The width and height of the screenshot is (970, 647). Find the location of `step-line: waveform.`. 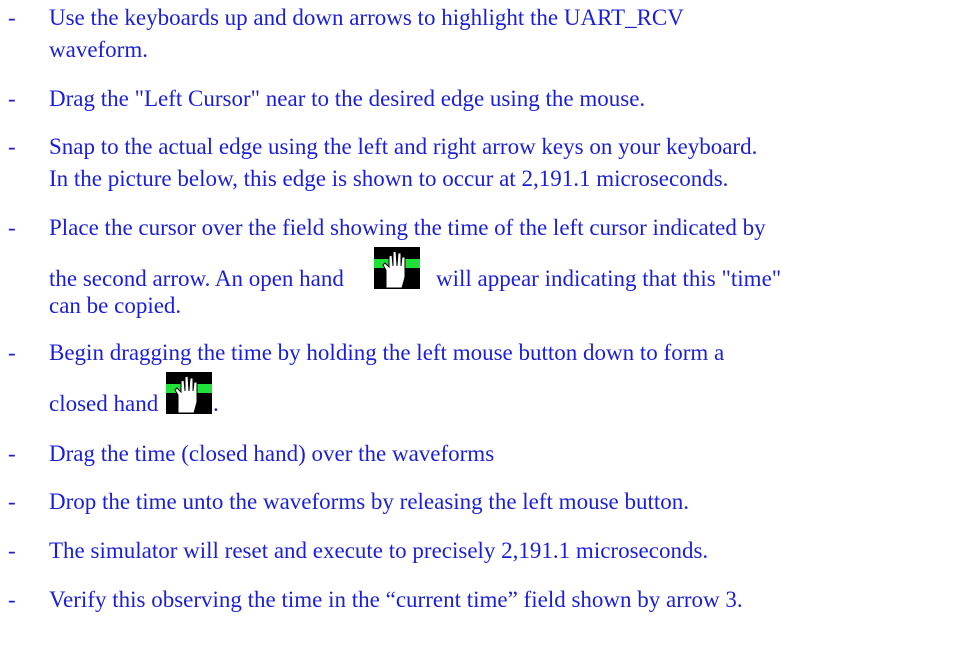

step-line: waveform. is located at coordinates (98, 49).